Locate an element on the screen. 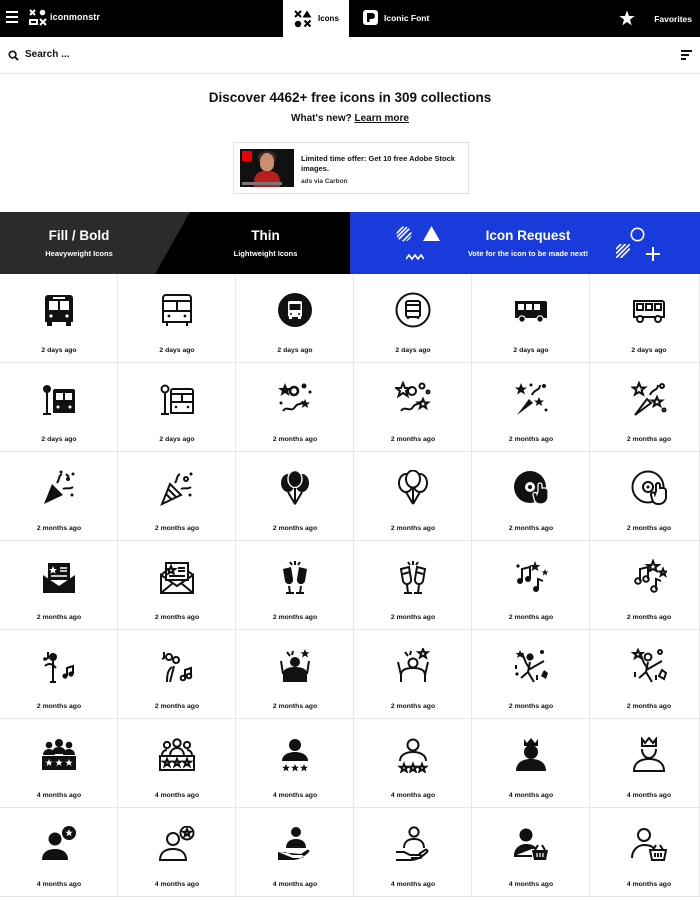  bus-stop-fill-icon is located at coordinates (59, 399).